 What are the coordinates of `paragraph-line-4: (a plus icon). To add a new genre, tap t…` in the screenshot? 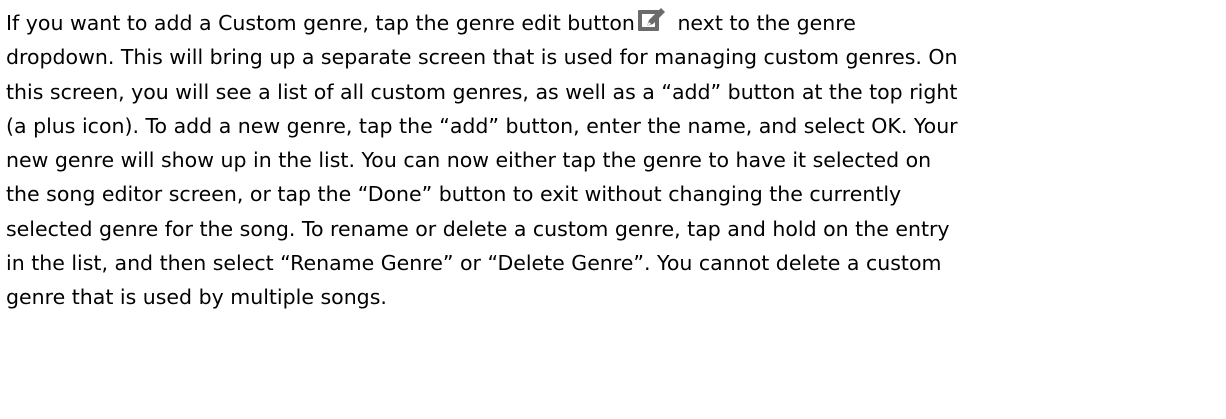 It's located at (482, 125).